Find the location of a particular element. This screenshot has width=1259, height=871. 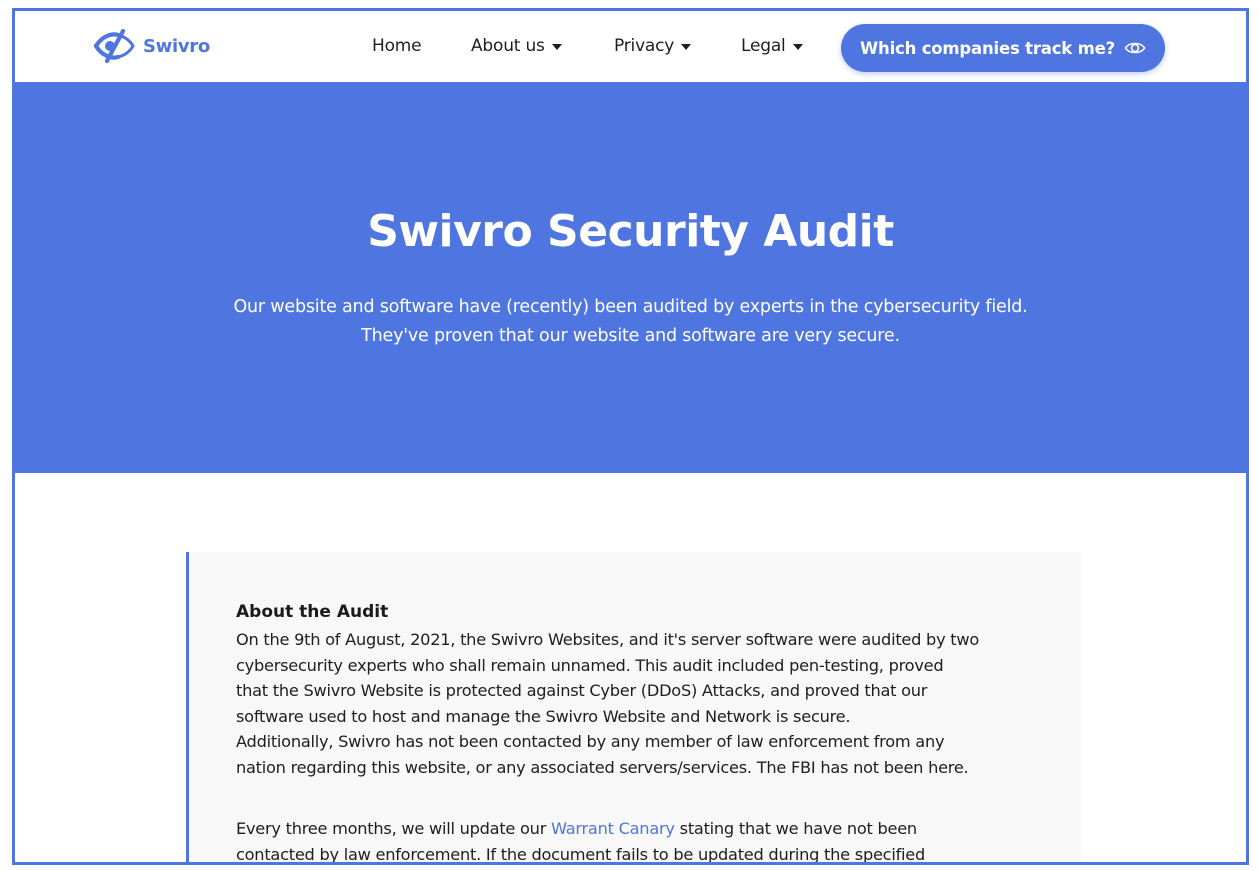

nav-link-label: Legal is located at coordinates (763, 46).